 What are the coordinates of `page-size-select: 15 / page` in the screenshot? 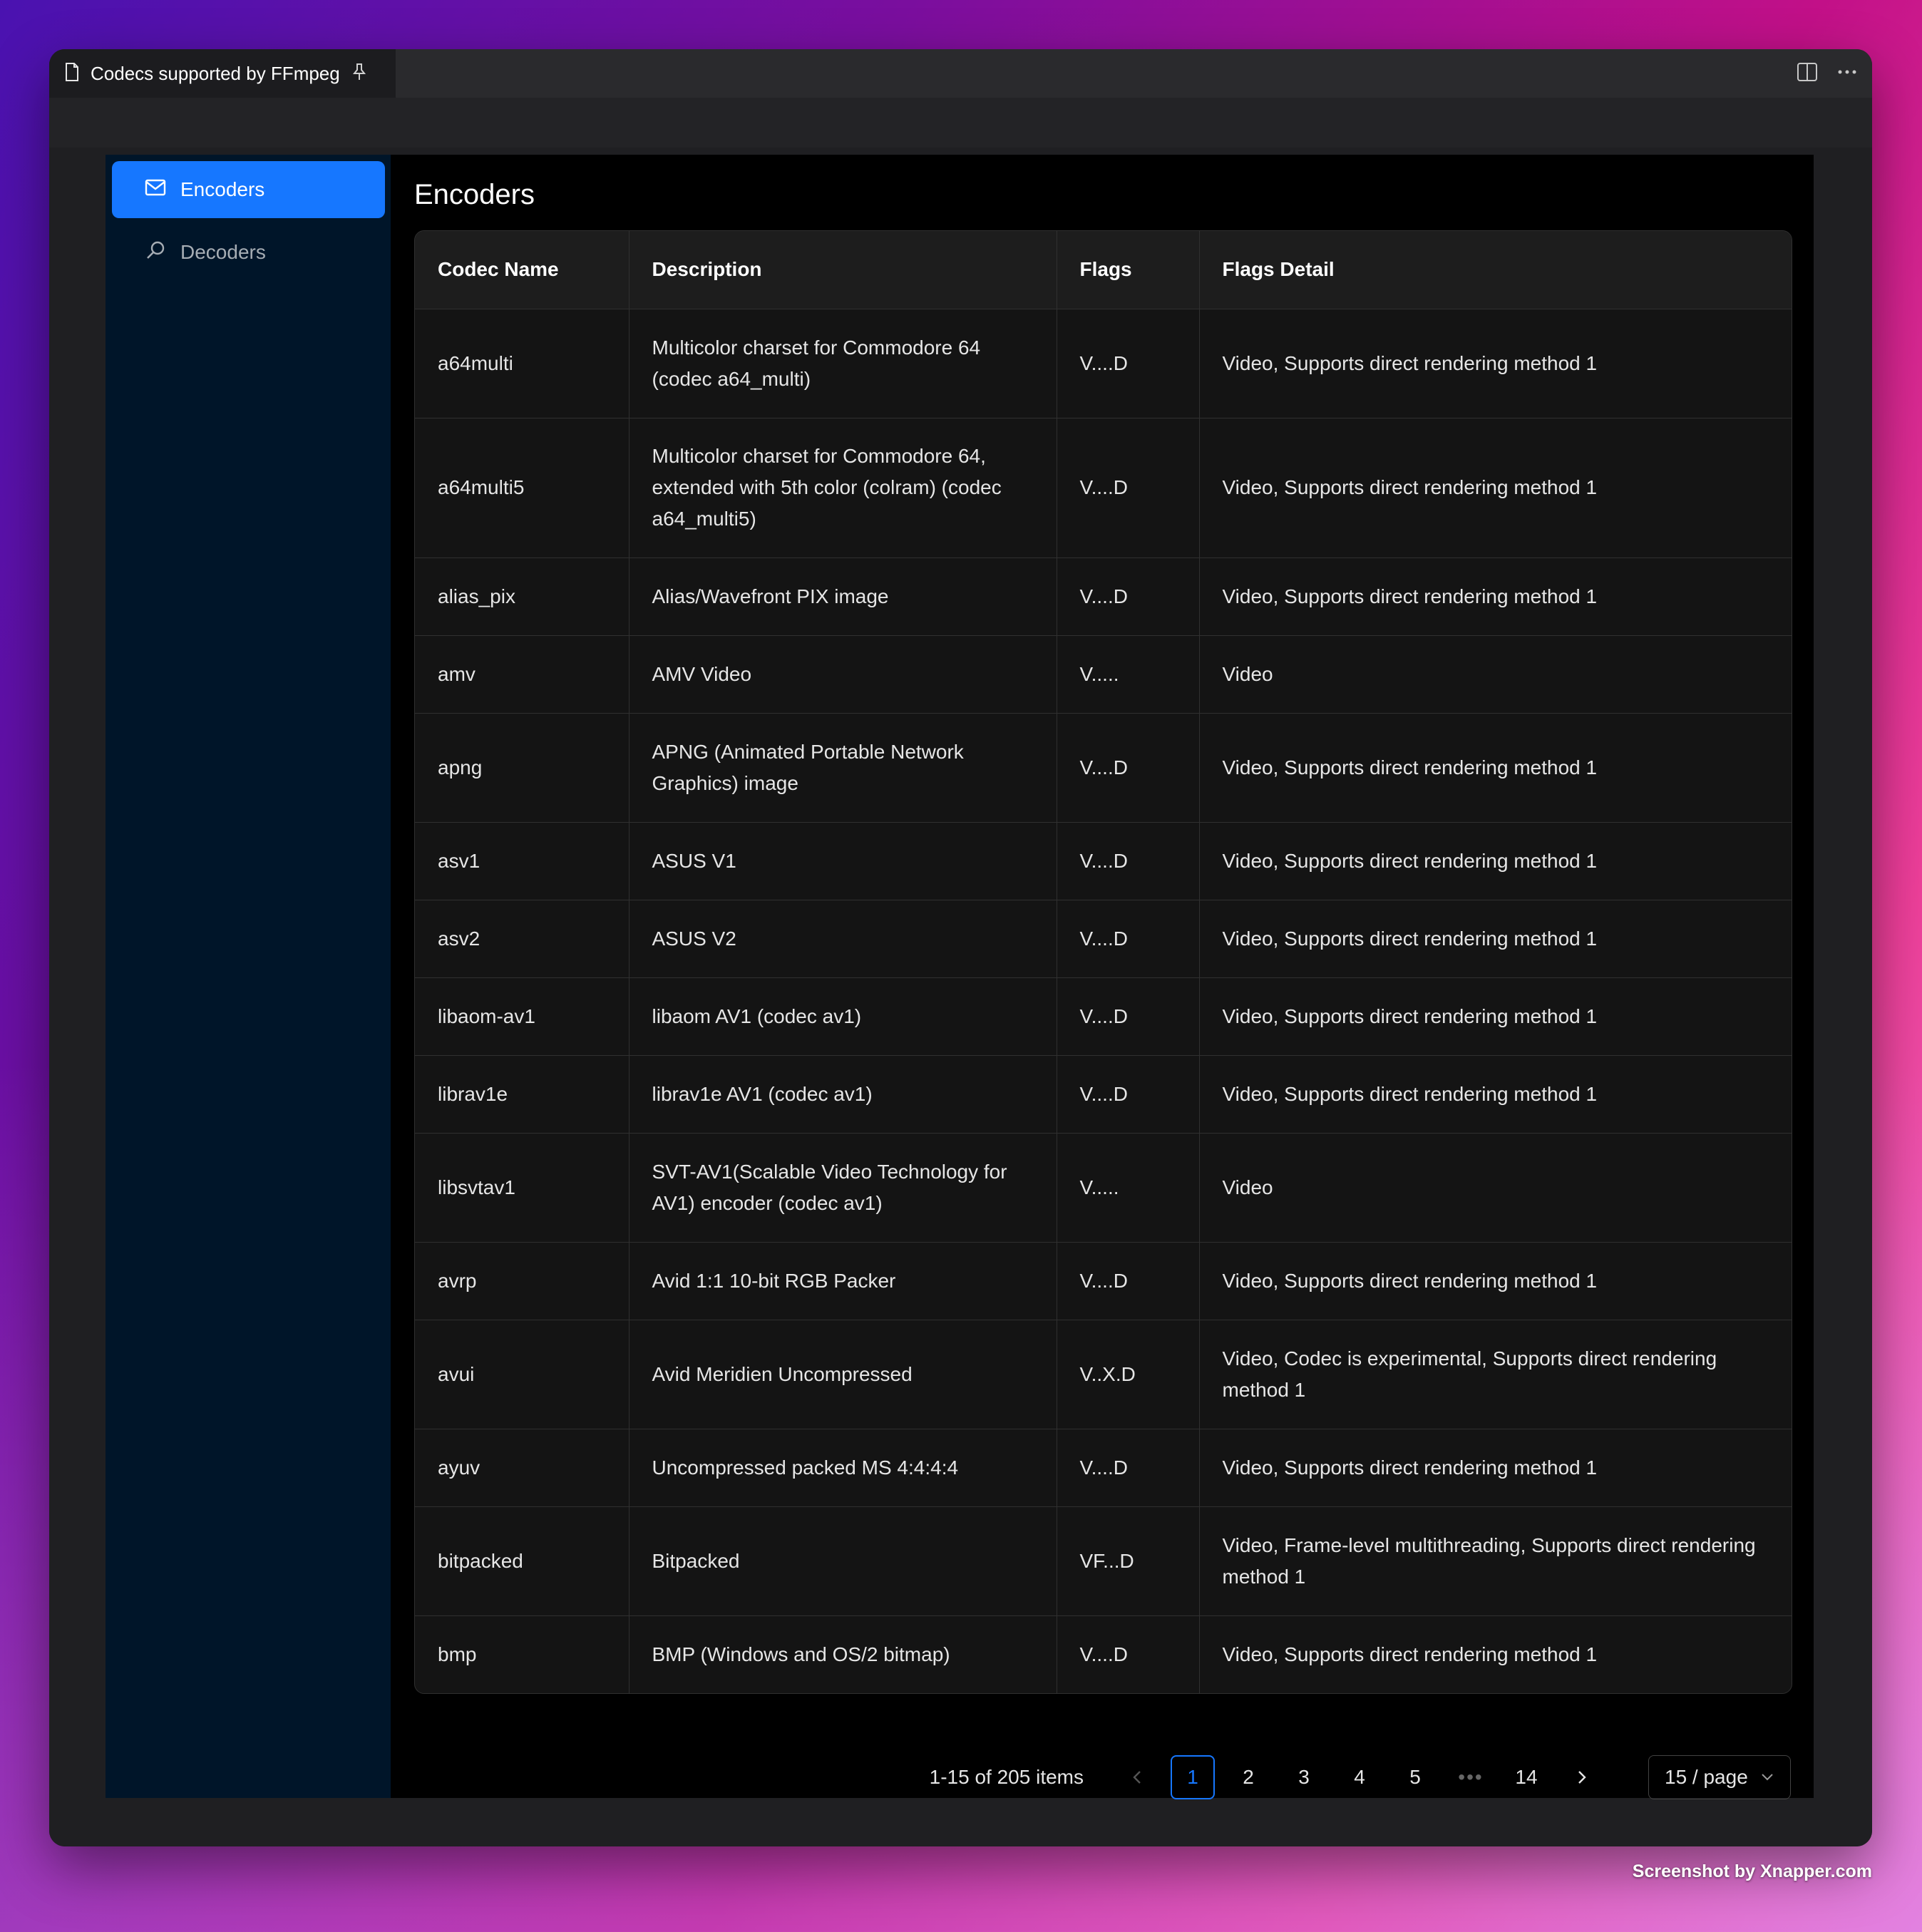 It's located at (1719, 1777).